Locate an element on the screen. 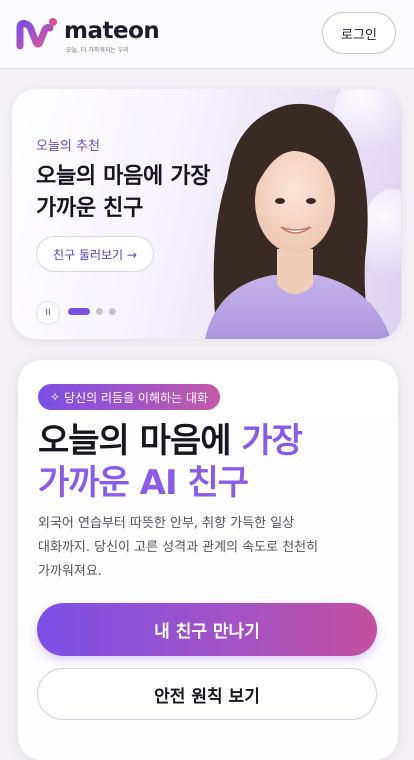  main-title: 오늘의 마음에 가장 가까운 AI 친구 is located at coordinates (170, 462).